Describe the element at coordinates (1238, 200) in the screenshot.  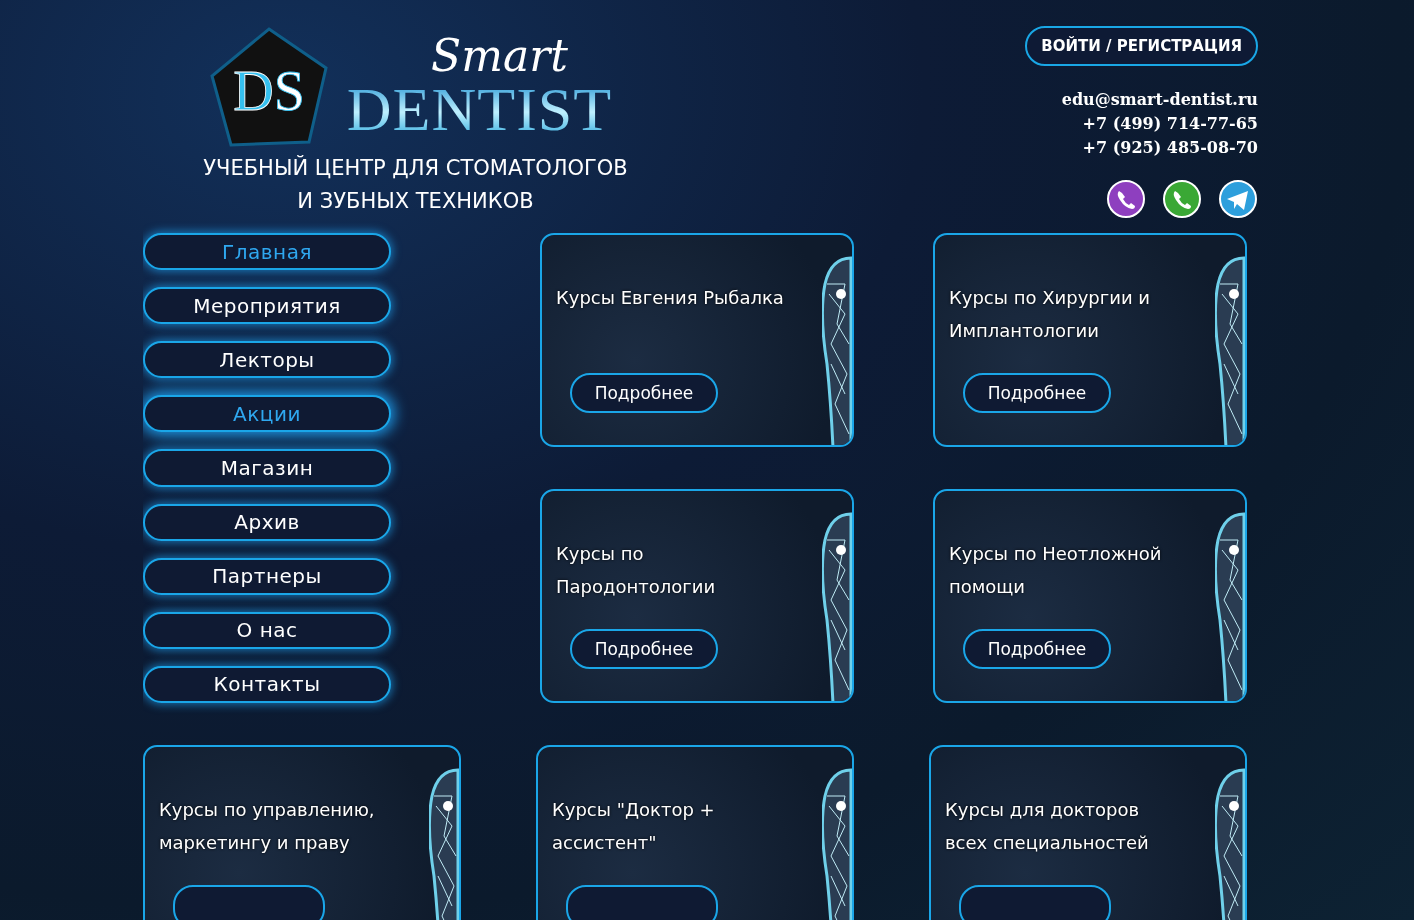
I see `telegram-icon` at that location.